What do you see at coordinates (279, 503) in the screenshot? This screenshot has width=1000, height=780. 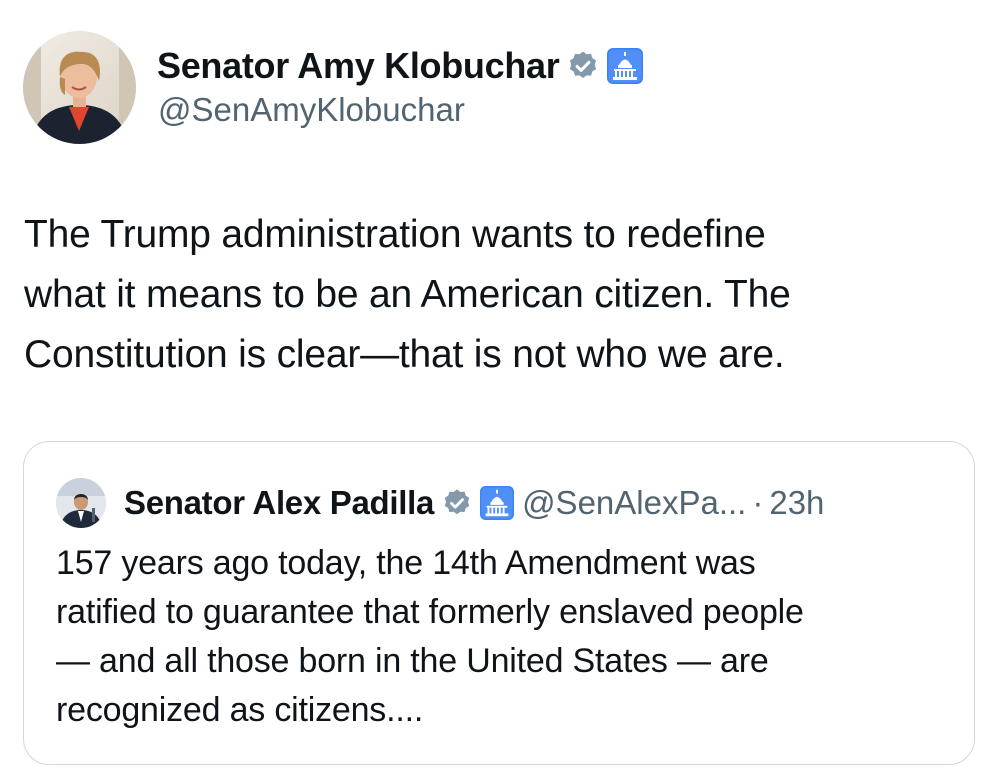 I see `quote-author-name: Senator Alex Padilla` at bounding box center [279, 503].